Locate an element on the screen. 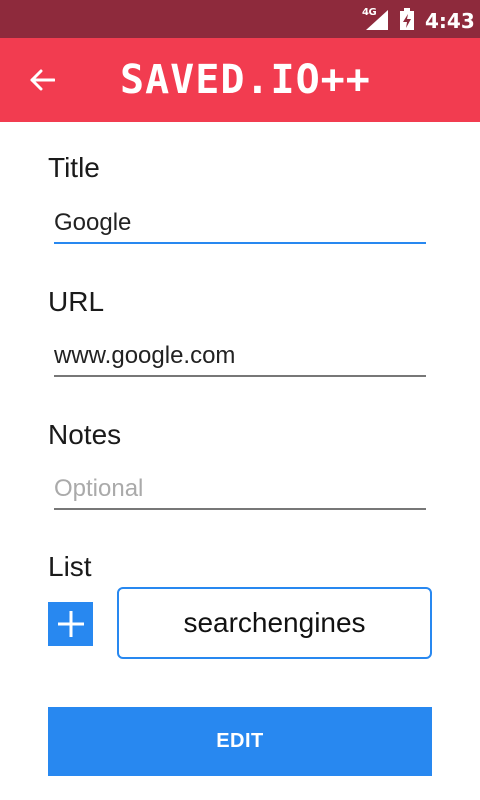  app-bar: SAVED.IO++ is located at coordinates (240, 80).